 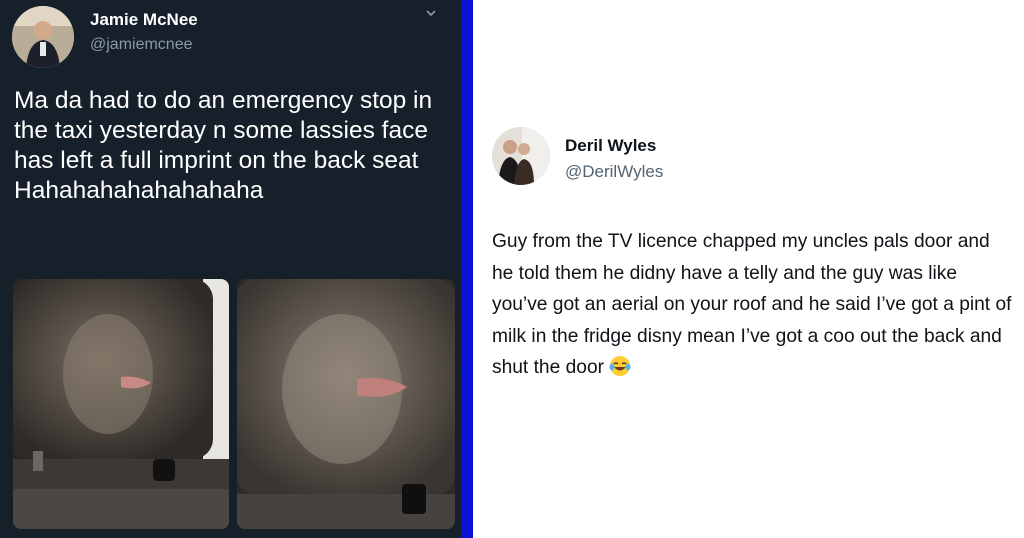 What do you see at coordinates (141, 45) in the screenshot?
I see `user-handle: @jamiemcnee` at bounding box center [141, 45].